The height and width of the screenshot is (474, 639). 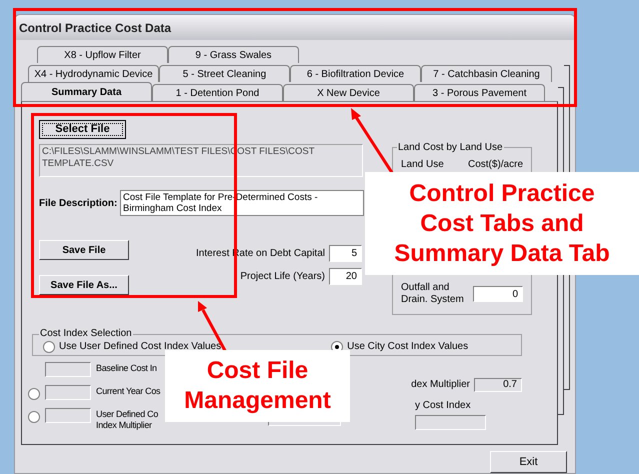 I want to click on exit-button: Exit, so click(x=528, y=462).